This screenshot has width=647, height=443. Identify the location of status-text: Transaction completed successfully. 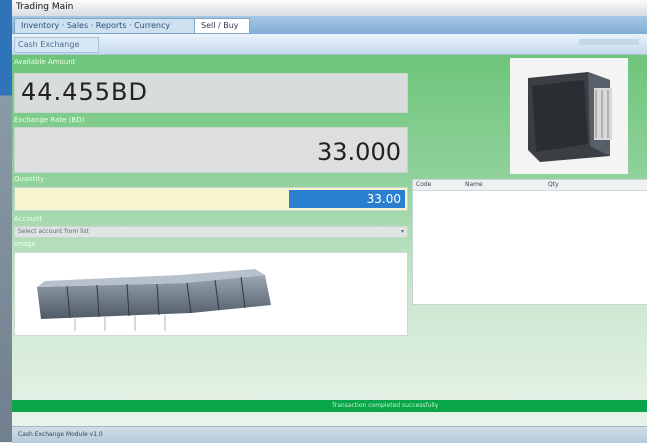
(385, 405).